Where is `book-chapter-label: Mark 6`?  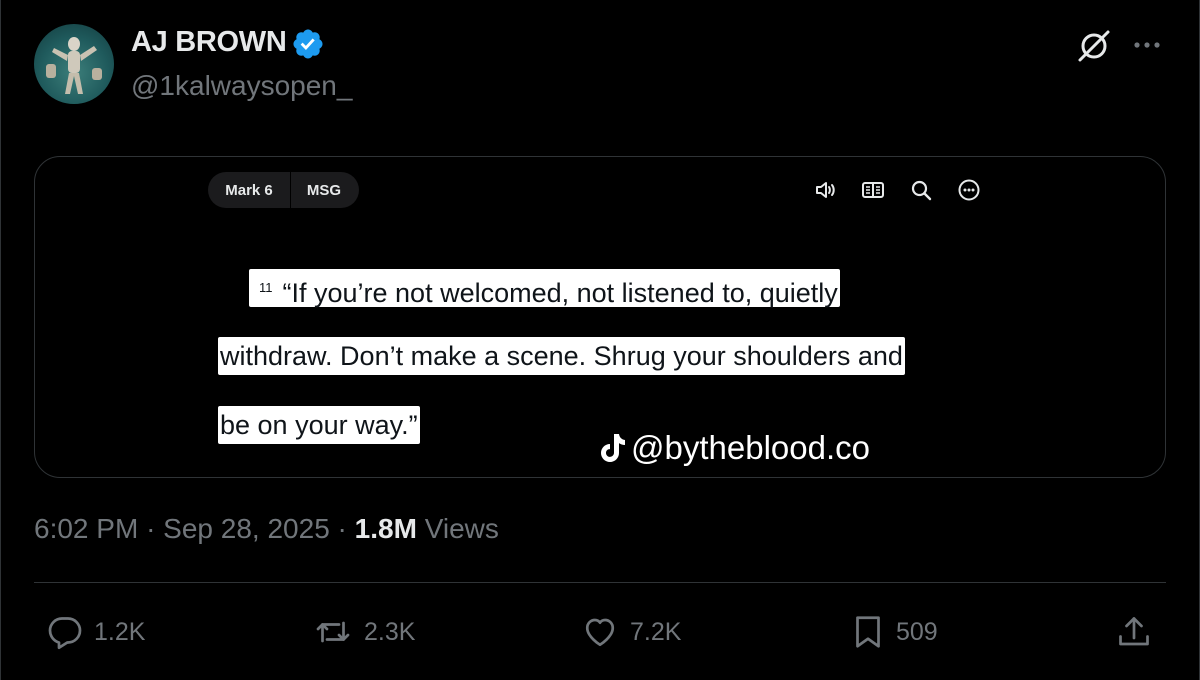 book-chapter-label: Mark 6 is located at coordinates (249, 190).